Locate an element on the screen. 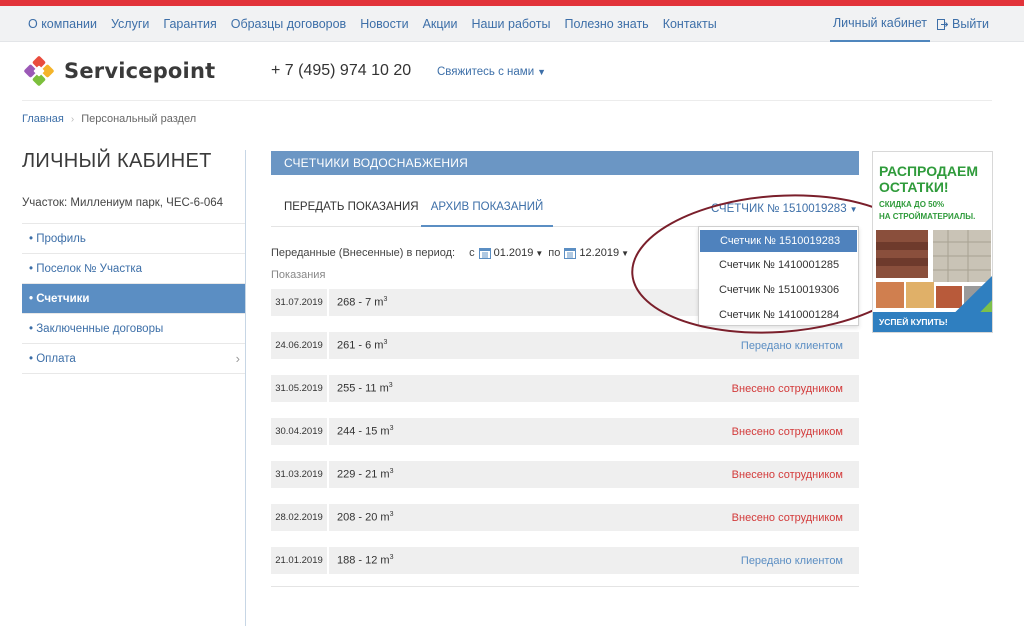 Image resolution: width=1024 pixels, height=639 pixels. phone-number: + 7 (495) 974 10 20 is located at coordinates (341, 71).